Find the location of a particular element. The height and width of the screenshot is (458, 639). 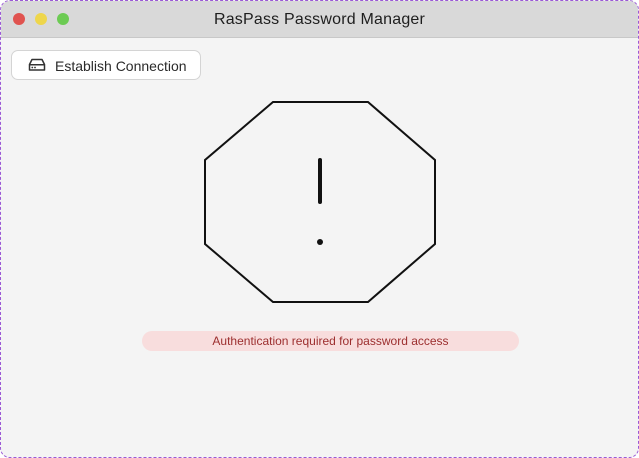

hard-drive-icon is located at coordinates (37, 64).